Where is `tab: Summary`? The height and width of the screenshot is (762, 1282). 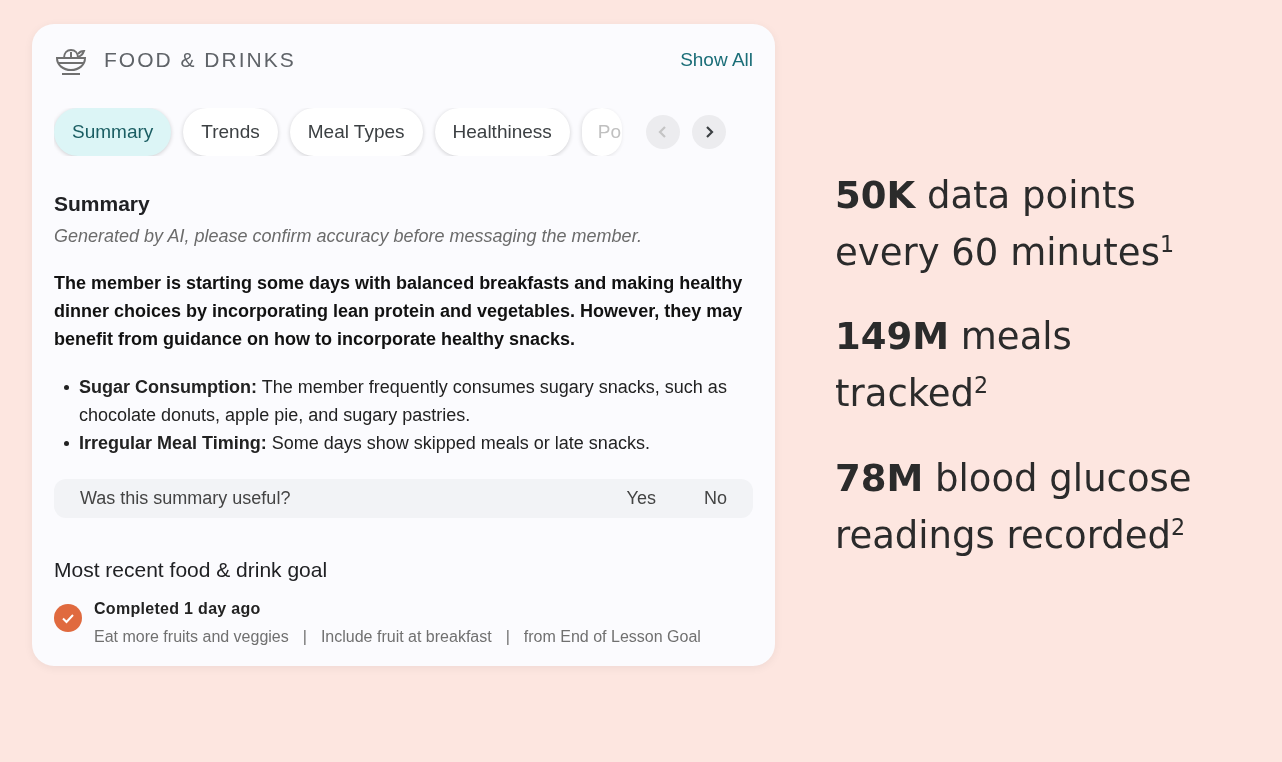 tab: Summary is located at coordinates (113, 132).